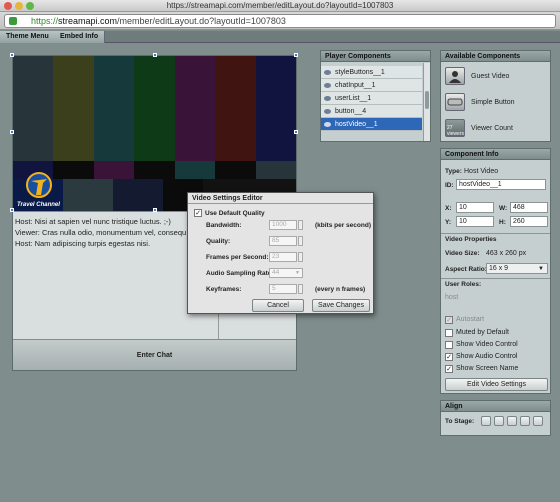  Describe the element at coordinates (280, 37) in the screenshot. I see `theme-menubar: Theme Menu Embed Info` at that location.